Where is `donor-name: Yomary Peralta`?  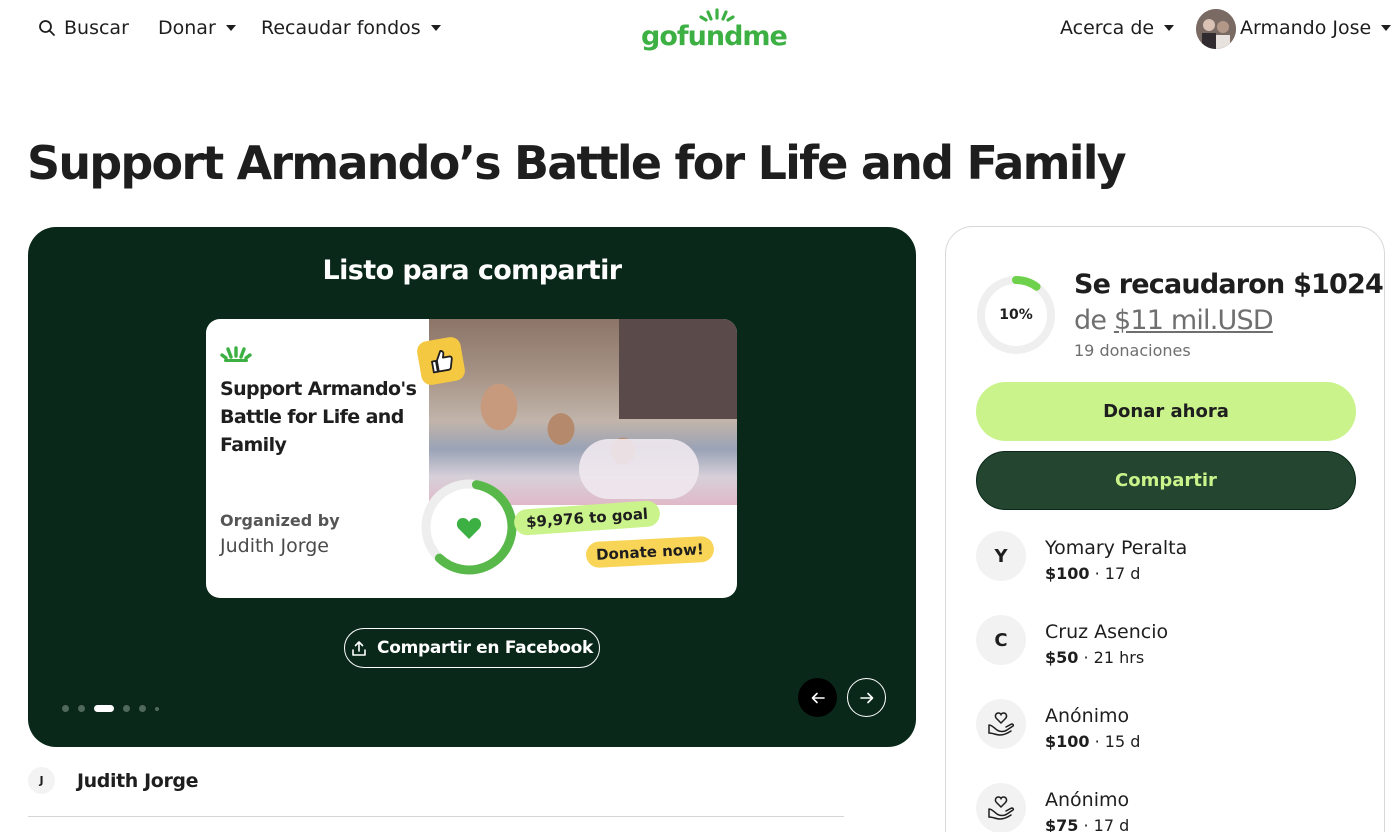
donor-name: Yomary Peralta is located at coordinates (1116, 548).